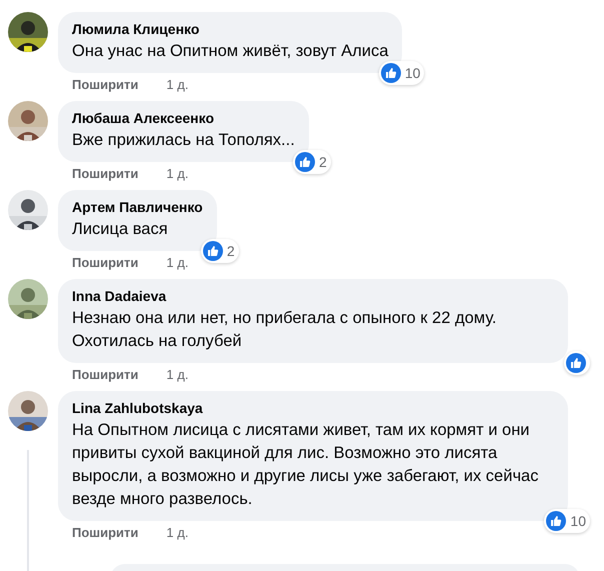 This screenshot has width=604, height=571. I want to click on comment-text: На Опытном лисица с лисятами живет, там их кормят и они привиты сухой вакциной для лис. Возможно это лисята выросли, а возможно и другие лисы уже забегают, их сейчас везде много развелось., so click(306, 465).